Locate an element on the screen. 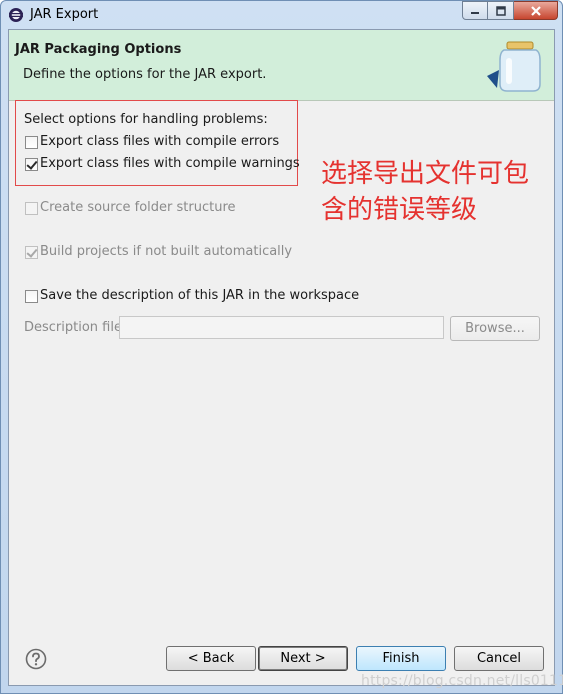  jar-icon is located at coordinates (514, 66).